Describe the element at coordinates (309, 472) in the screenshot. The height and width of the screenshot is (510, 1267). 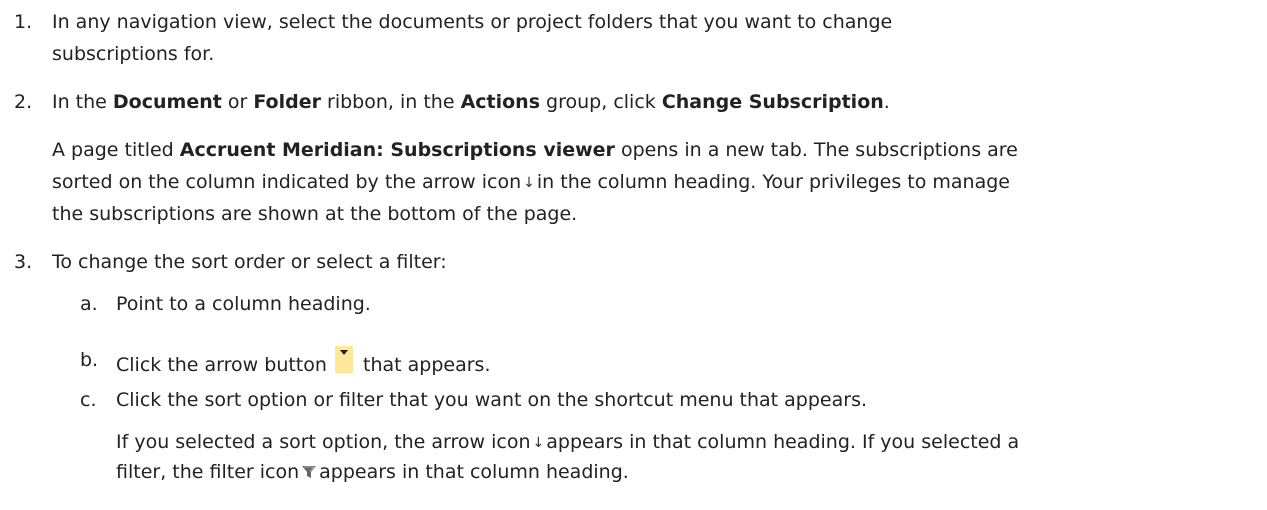
I see `filter-icon` at that location.